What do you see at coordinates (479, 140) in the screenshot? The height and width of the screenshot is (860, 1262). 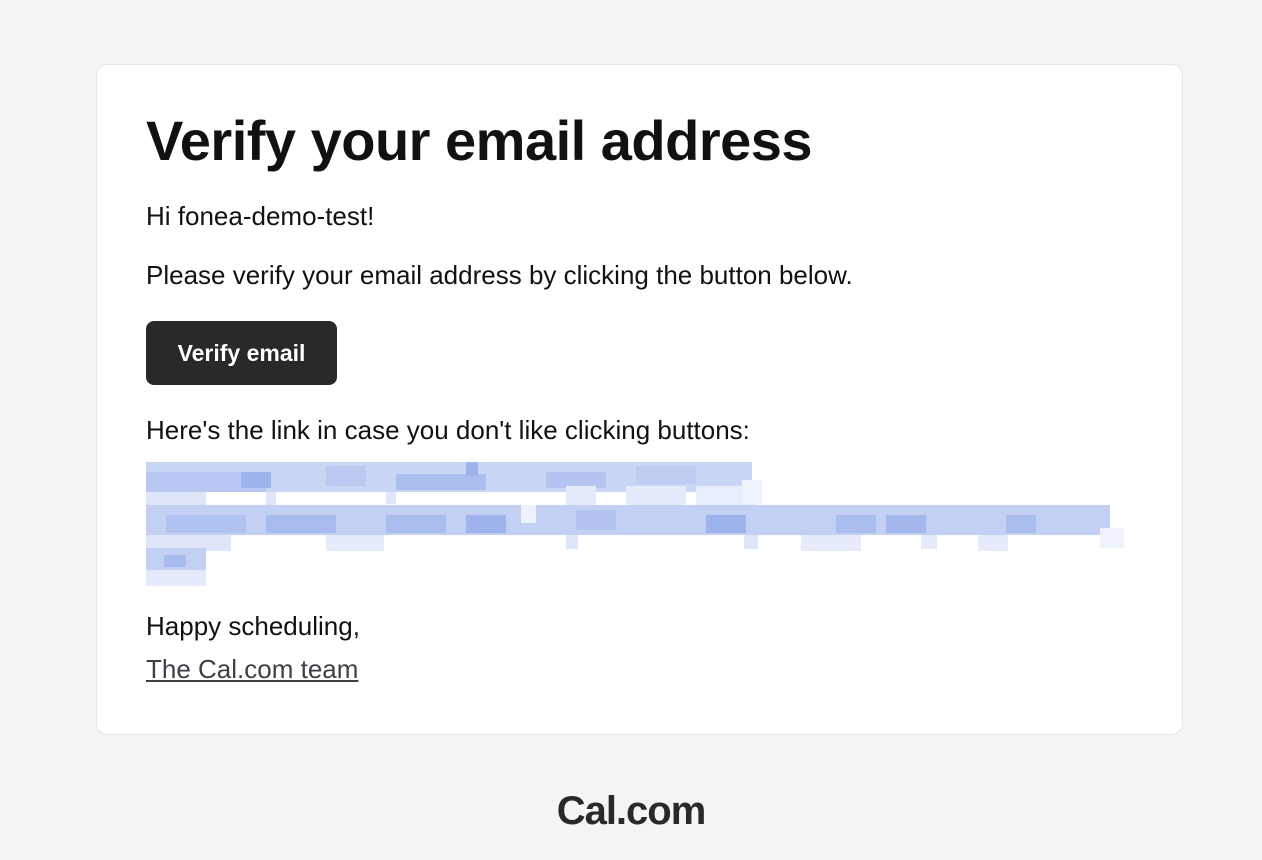 I see `email-title: Verify your email address` at bounding box center [479, 140].